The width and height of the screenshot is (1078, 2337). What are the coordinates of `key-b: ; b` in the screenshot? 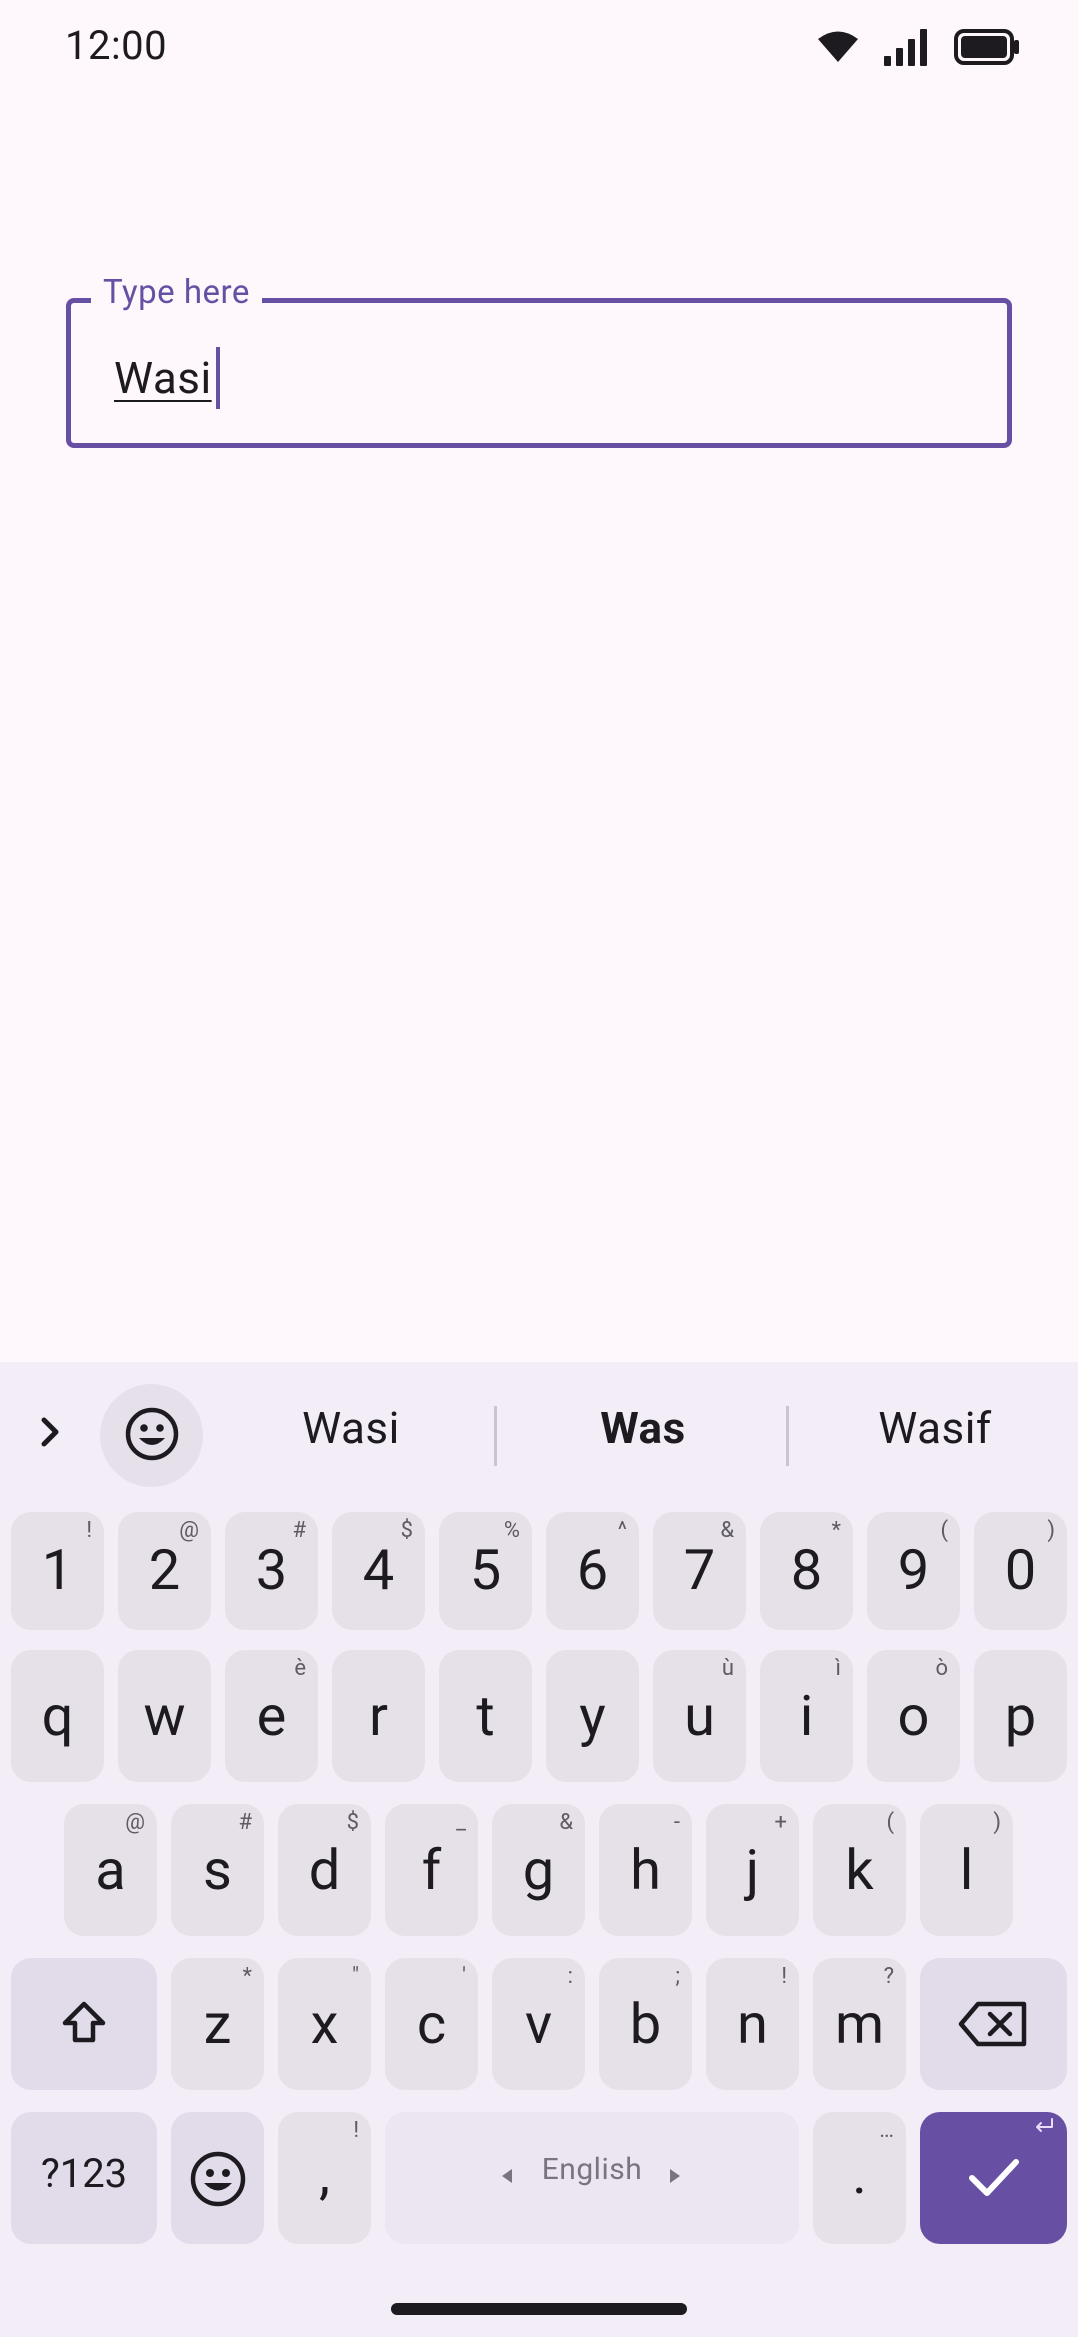 It's located at (645, 2024).